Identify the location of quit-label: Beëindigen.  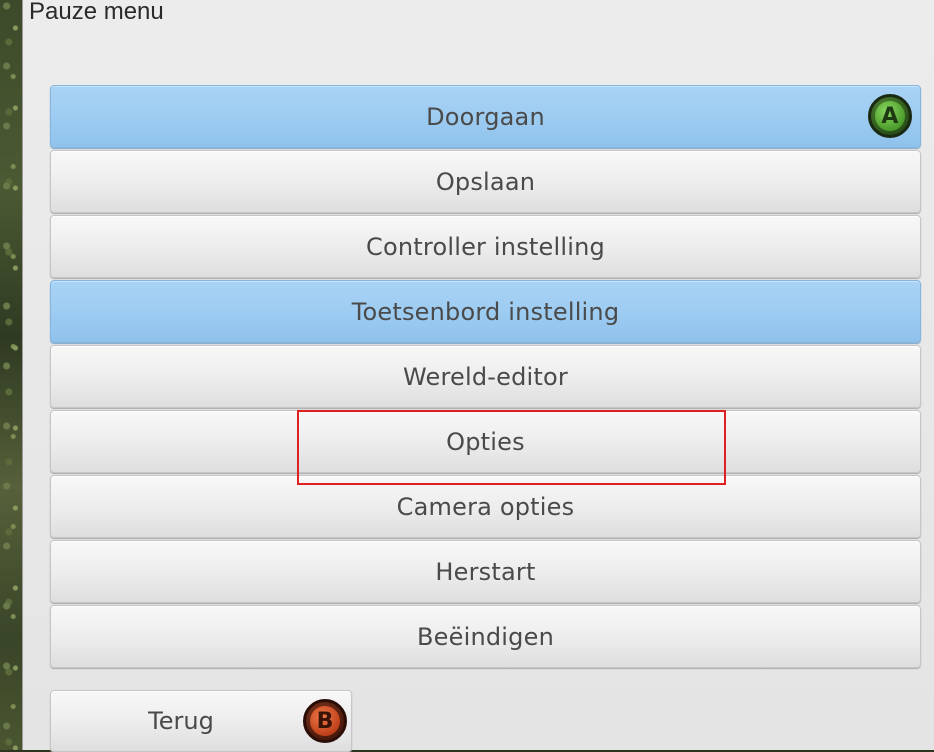
(485, 636).